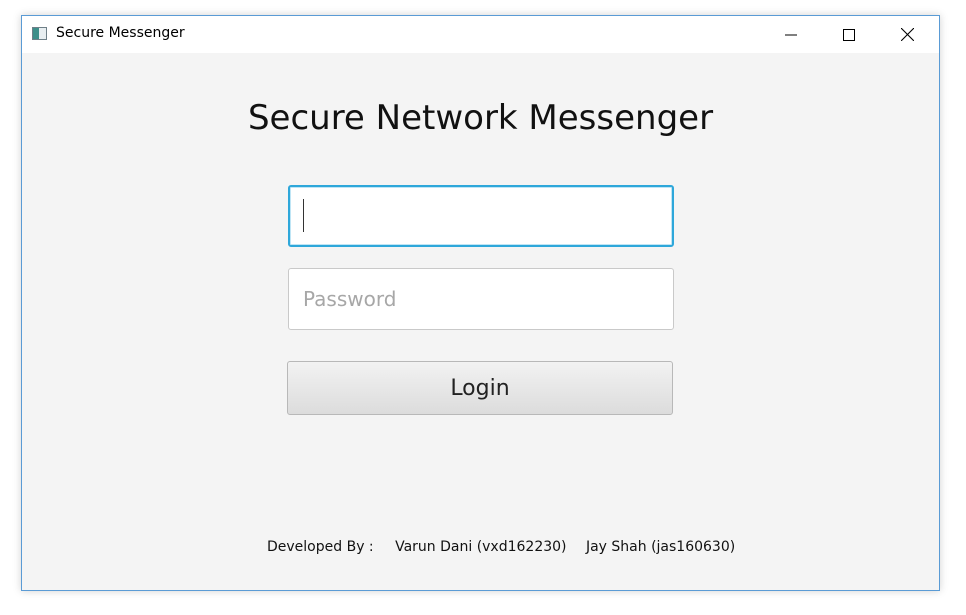 The width and height of the screenshot is (966, 615). Describe the element at coordinates (480, 388) in the screenshot. I see `login-button: Login` at that location.